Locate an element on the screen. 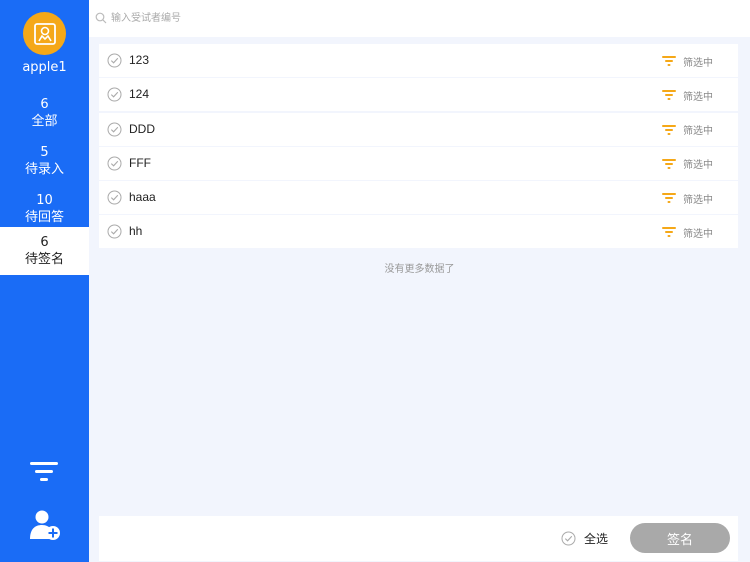  list-item: 123 筛选中 is located at coordinates (418, 60).